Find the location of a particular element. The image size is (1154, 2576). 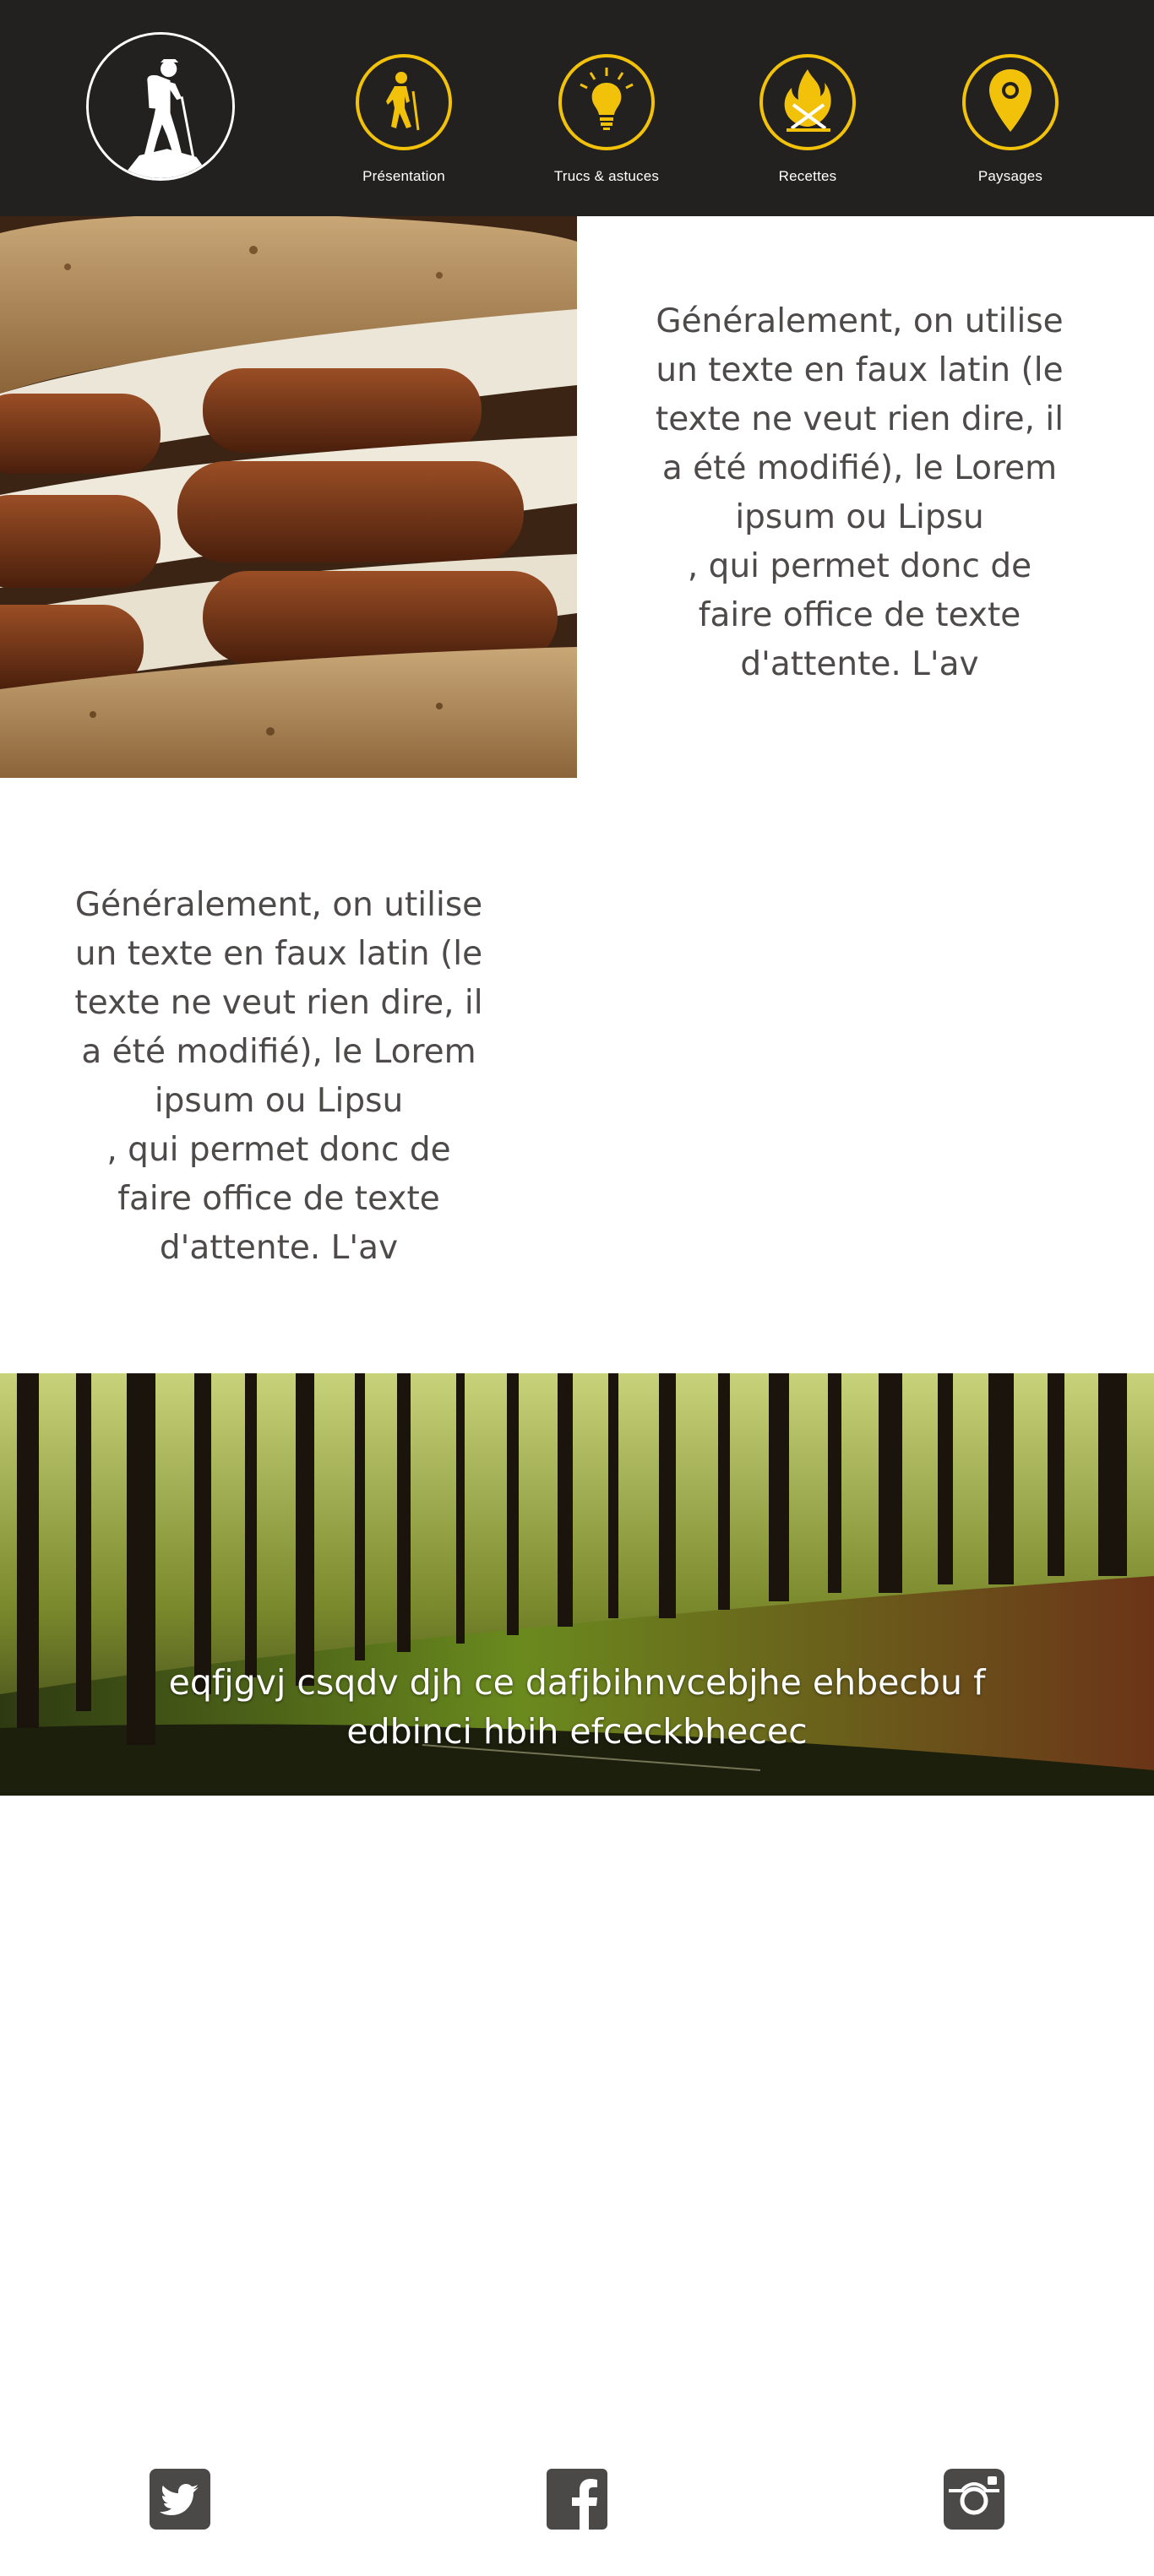

nav-label: Trucs & astuces is located at coordinates (607, 176).